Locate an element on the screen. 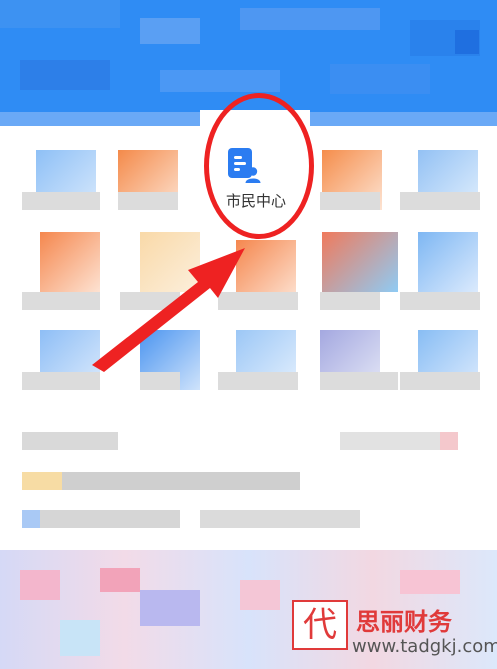 The height and width of the screenshot is (669, 497). annotation-highlight-ring is located at coordinates (259, 166).